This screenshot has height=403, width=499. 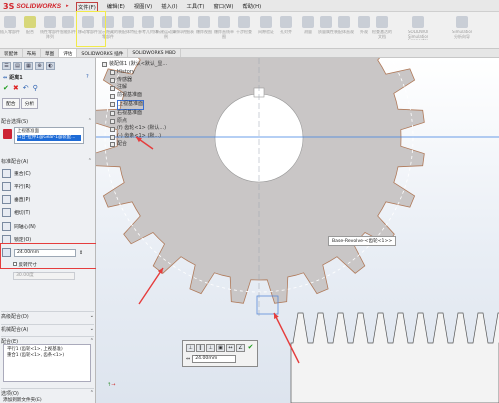 What do you see at coordinates (11, 53) in the screenshot?
I see `tab-assembly: 装配体` at bounding box center [11, 53].